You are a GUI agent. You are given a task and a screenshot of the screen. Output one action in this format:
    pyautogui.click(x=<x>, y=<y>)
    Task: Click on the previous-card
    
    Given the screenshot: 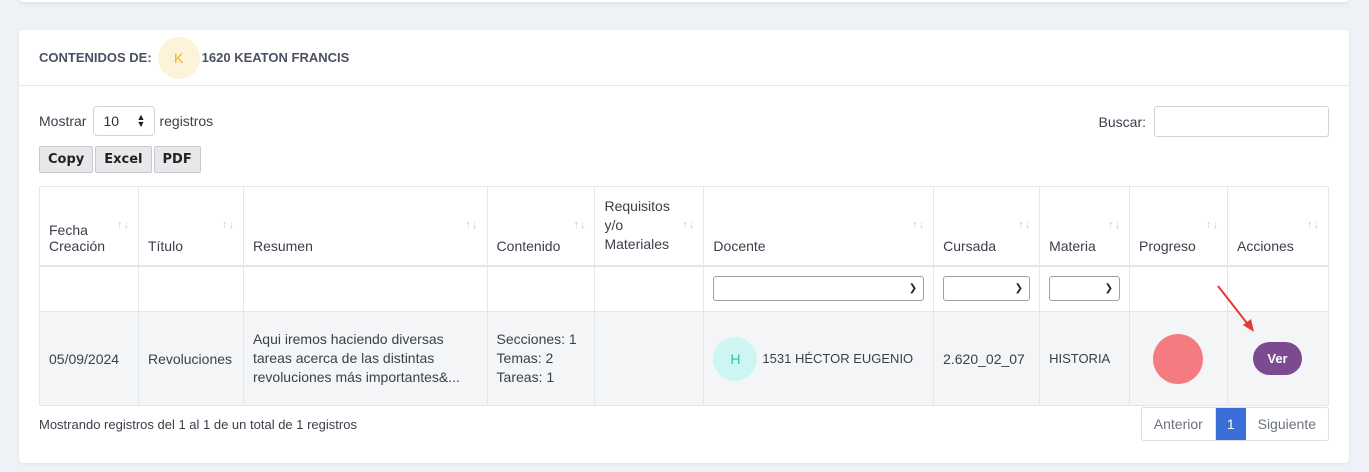 What is the action you would take?
    pyautogui.click(x=684, y=1)
    